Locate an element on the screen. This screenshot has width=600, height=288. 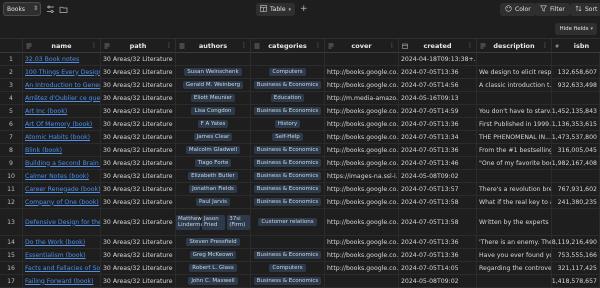
cell-created: 2024-07-05T13:34 is located at coordinates (438, 137).